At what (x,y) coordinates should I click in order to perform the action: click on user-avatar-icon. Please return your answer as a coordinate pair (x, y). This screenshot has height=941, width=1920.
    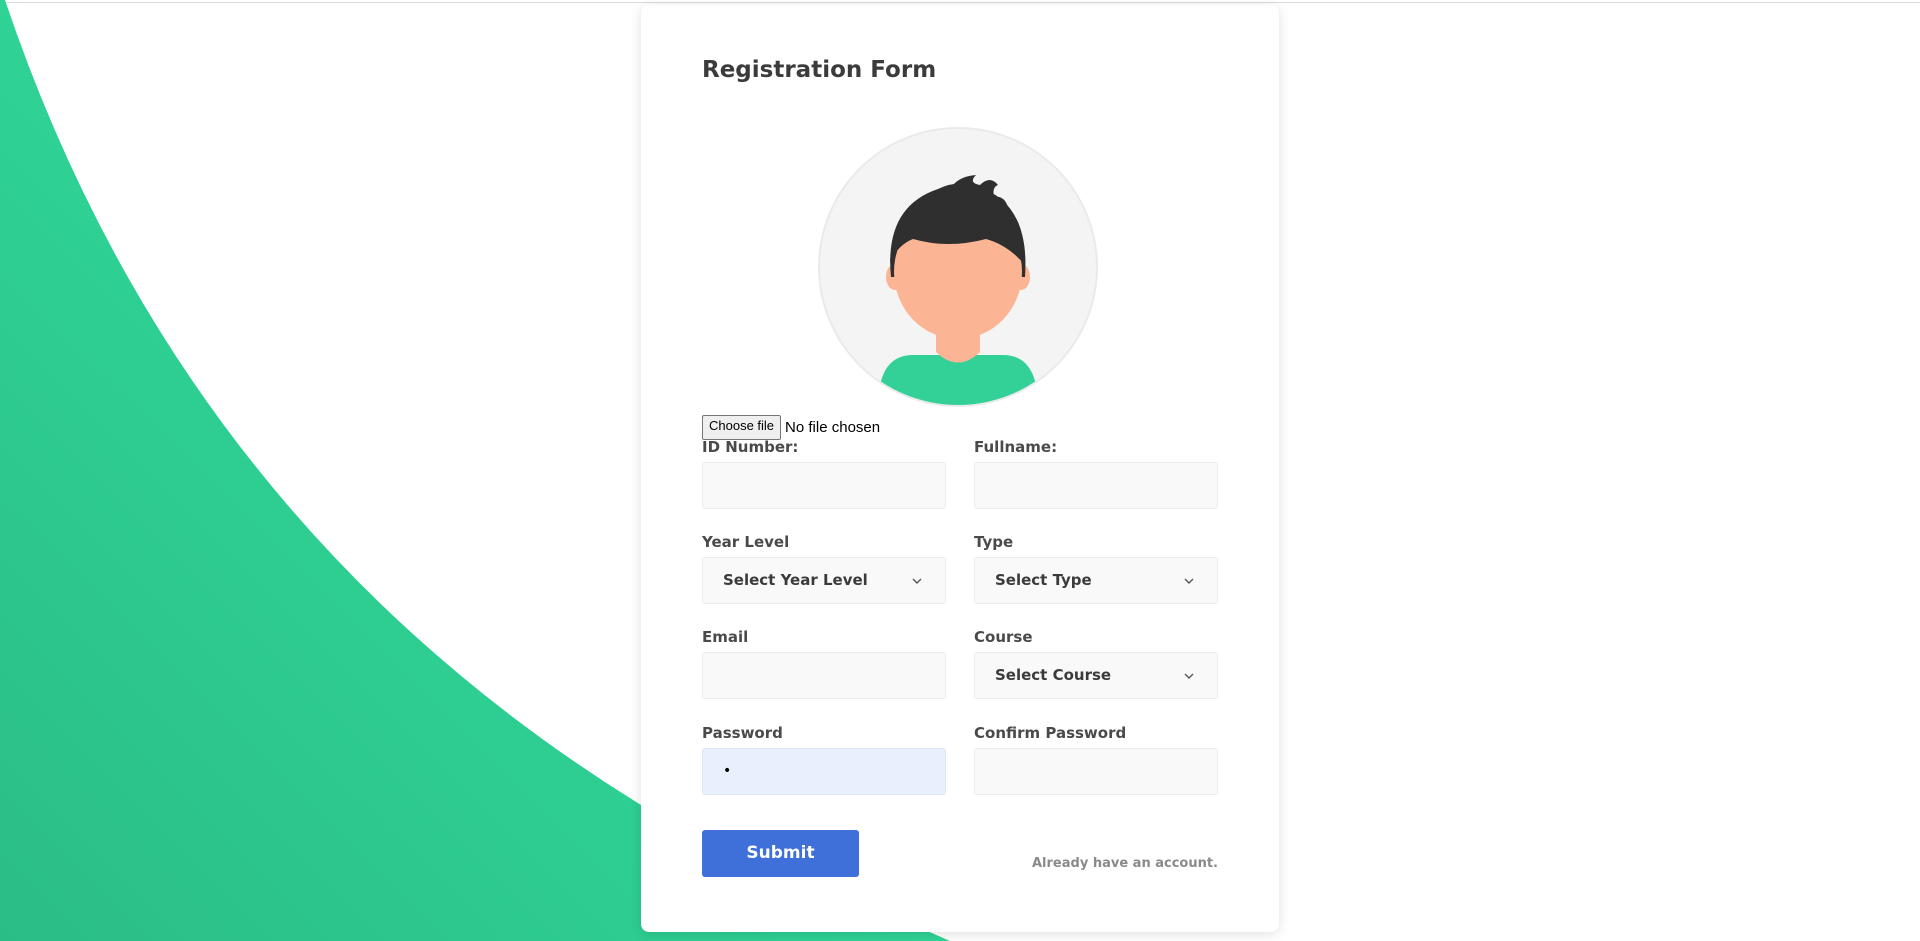
    Looking at the image, I should click on (958, 267).